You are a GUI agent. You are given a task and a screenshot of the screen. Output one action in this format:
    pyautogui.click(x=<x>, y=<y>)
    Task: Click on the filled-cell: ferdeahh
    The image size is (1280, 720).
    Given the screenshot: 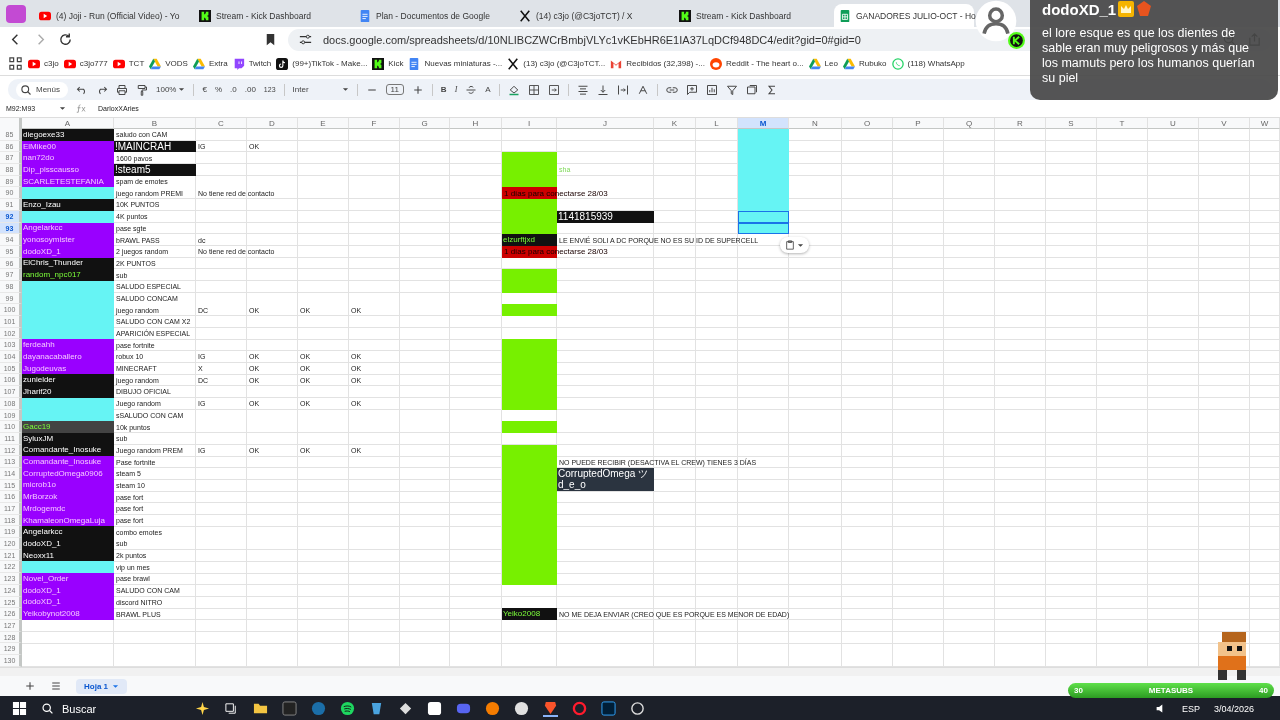 What is the action you would take?
    pyautogui.click(x=68, y=345)
    